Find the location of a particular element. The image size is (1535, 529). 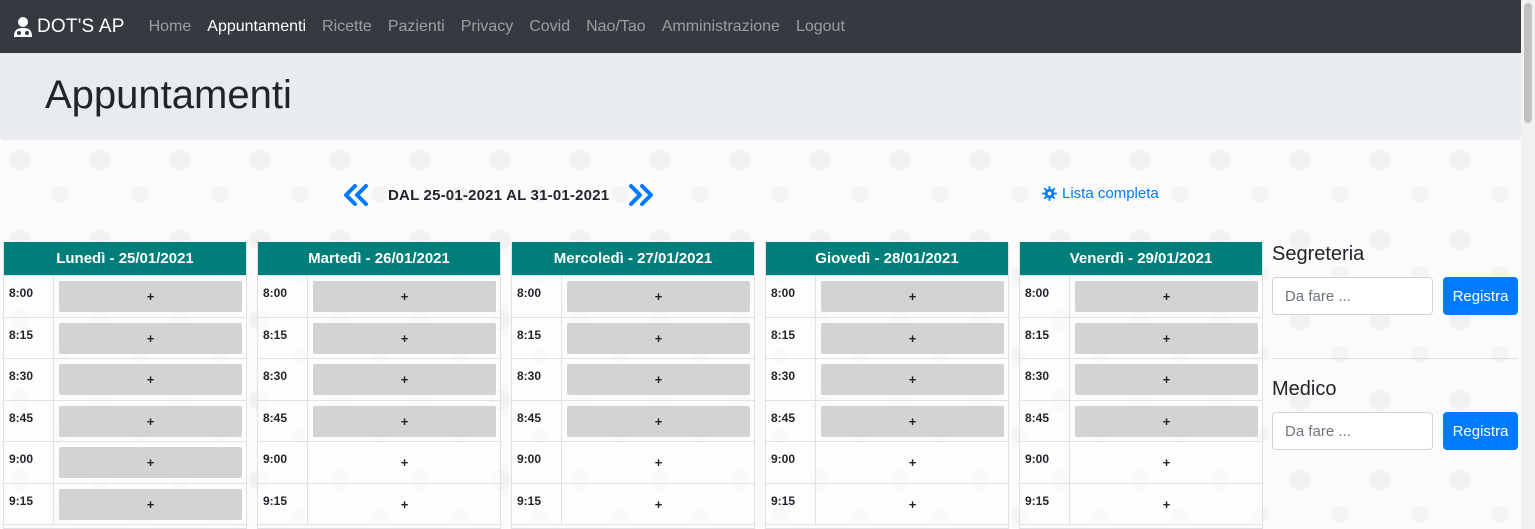

medico-input is located at coordinates (1352, 431).